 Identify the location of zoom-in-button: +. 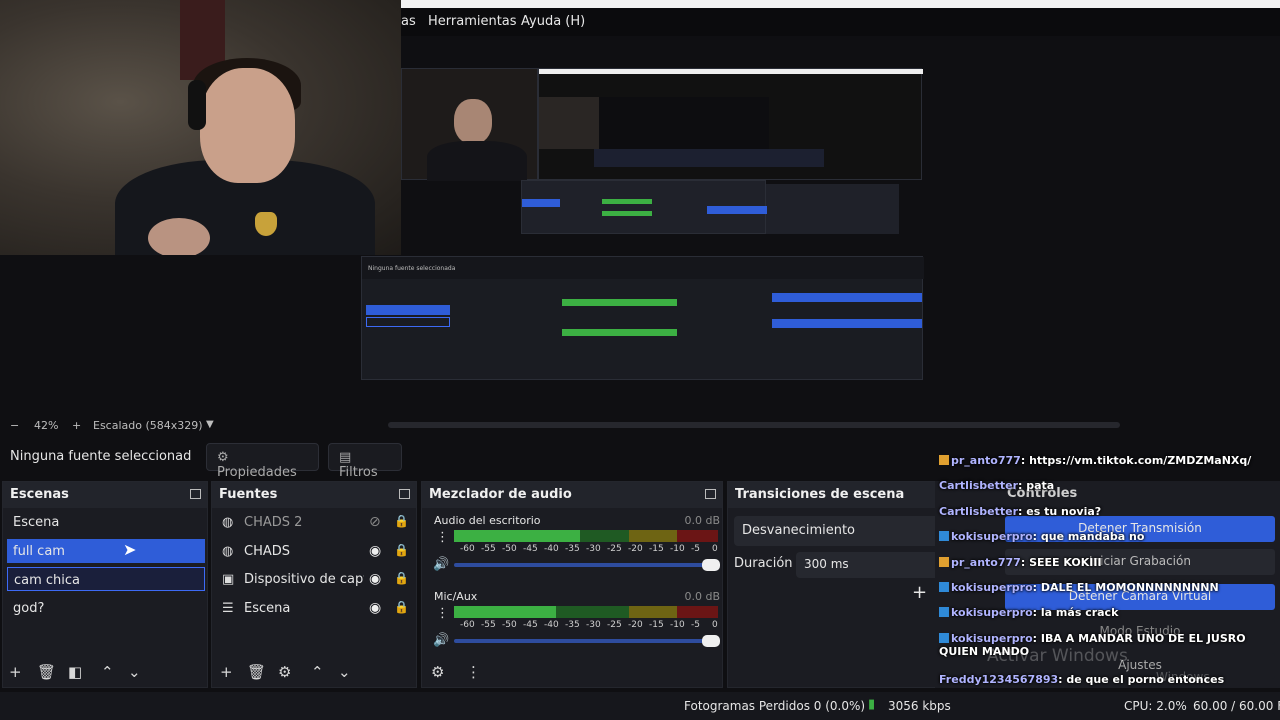
(76, 425).